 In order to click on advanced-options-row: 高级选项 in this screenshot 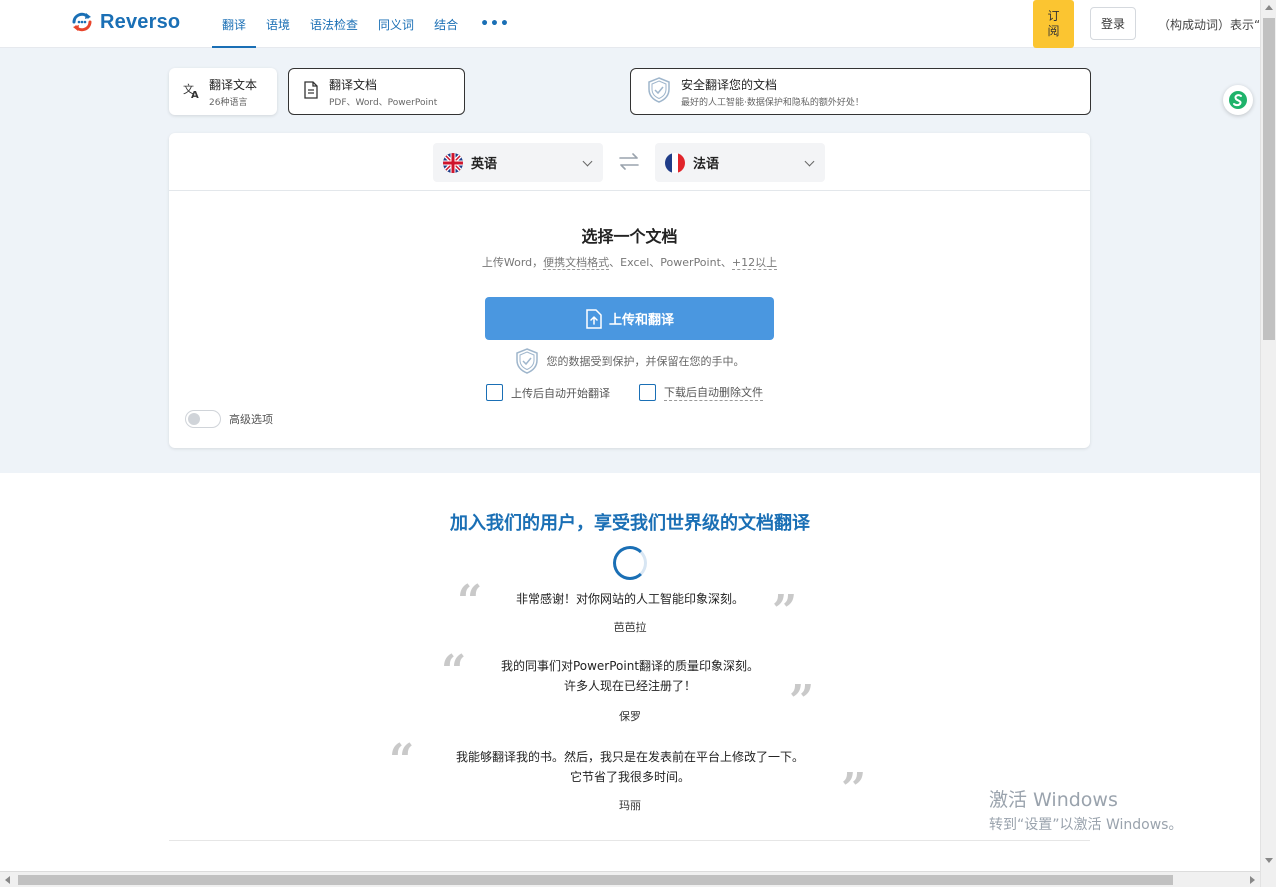, I will do `click(229, 419)`.